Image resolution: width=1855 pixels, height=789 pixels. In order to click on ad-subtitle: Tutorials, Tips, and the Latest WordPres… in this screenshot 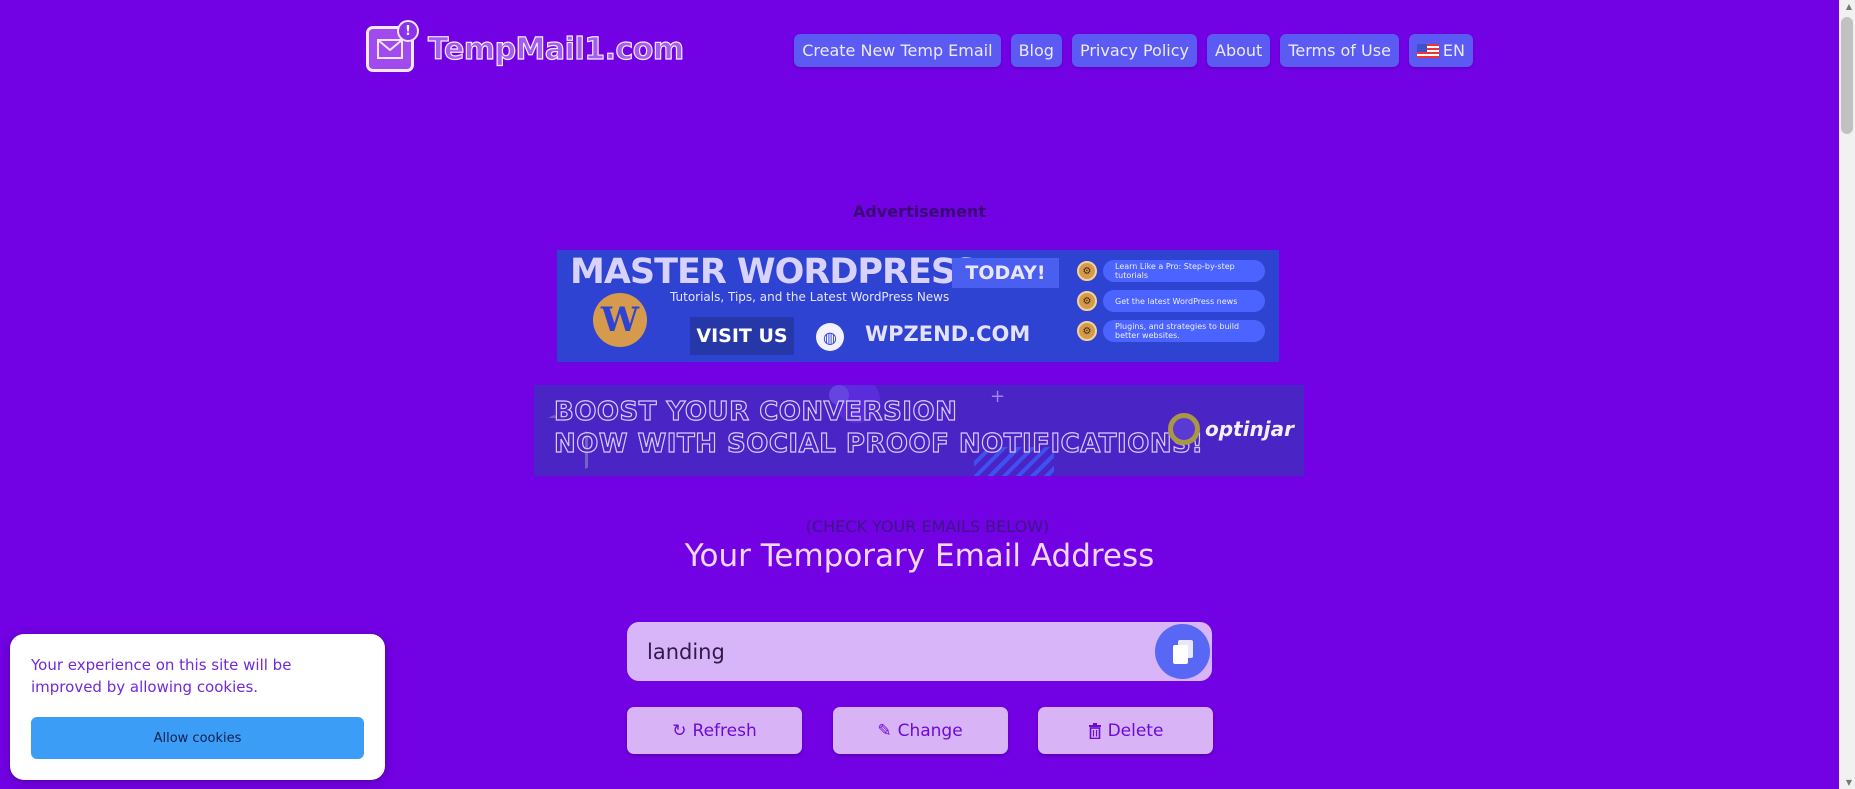, I will do `click(810, 297)`.